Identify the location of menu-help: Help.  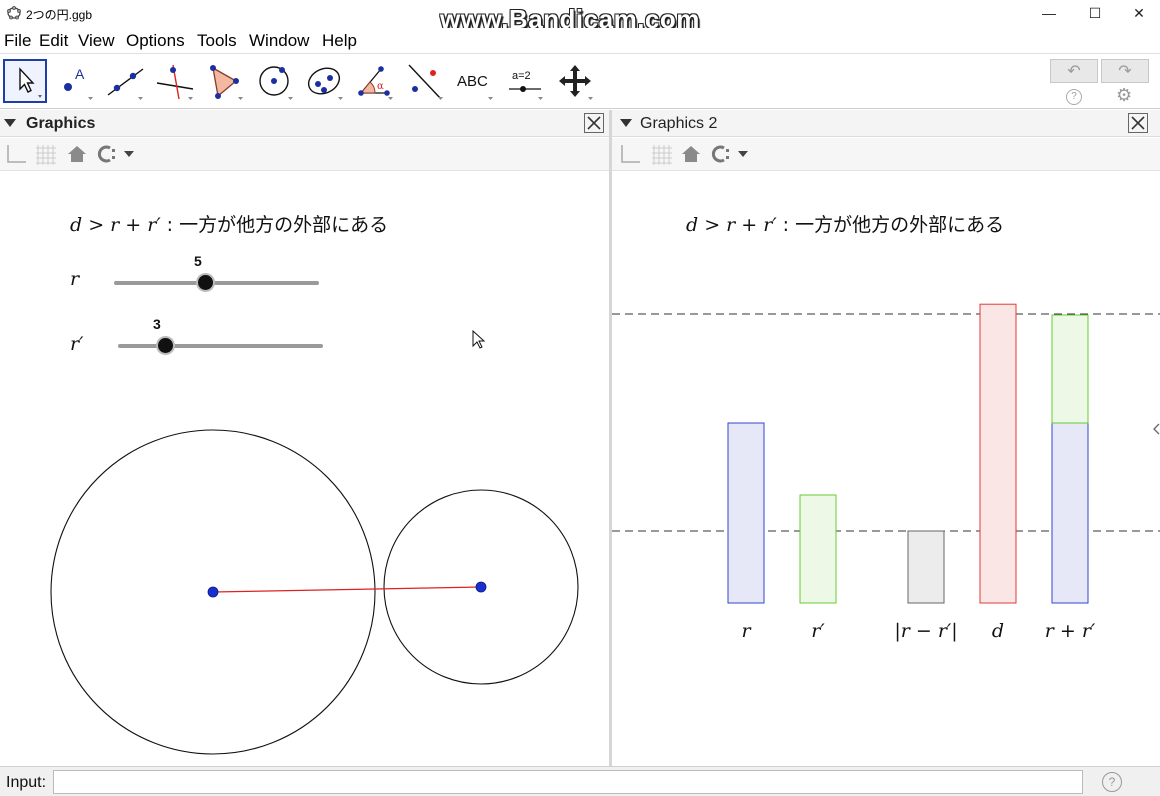
(339, 41).